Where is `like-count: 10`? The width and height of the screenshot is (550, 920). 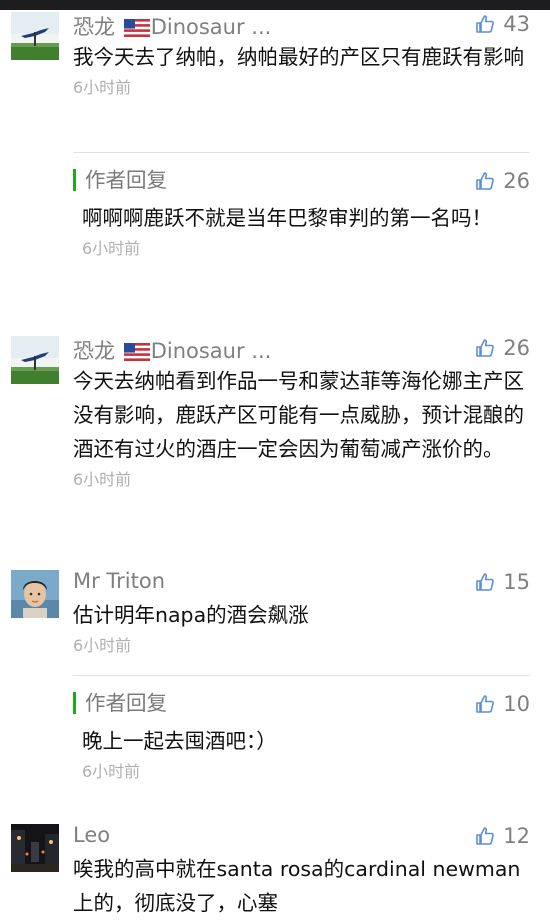
like-count: 10 is located at coordinates (516, 704).